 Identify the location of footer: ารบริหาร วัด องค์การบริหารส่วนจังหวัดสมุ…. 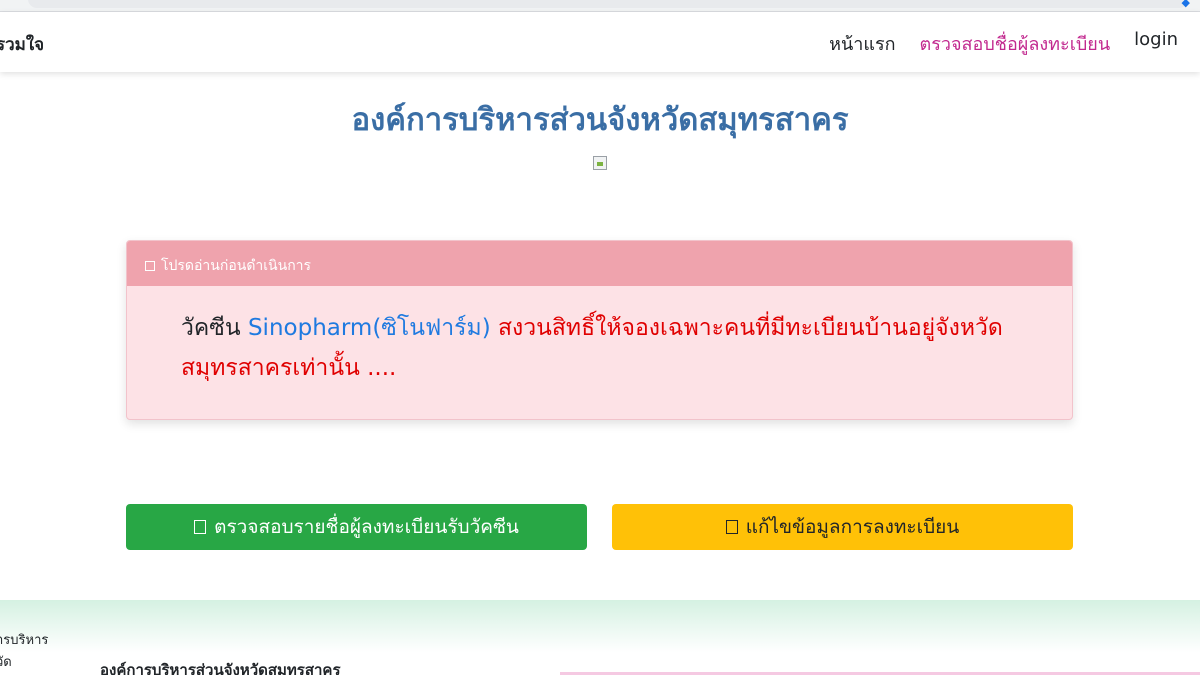
(600, 637).